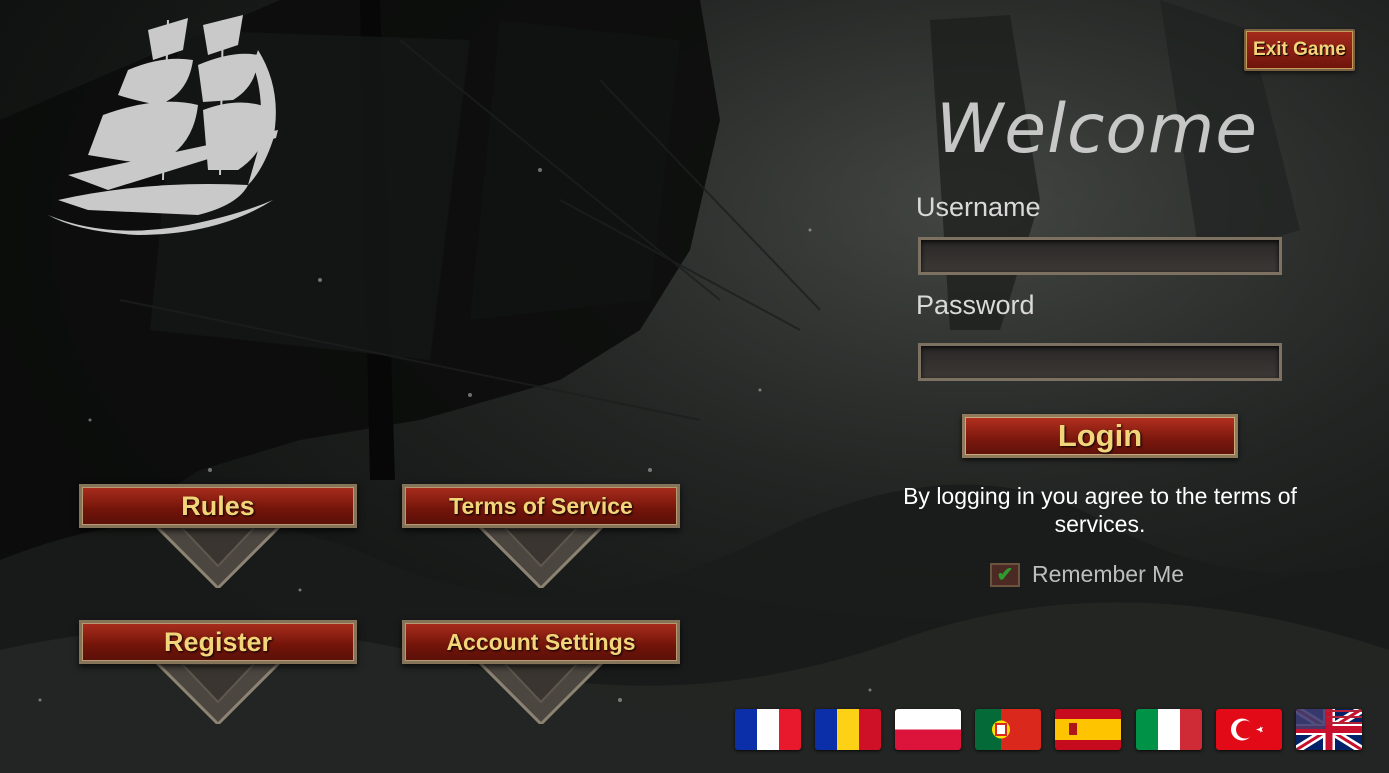 The image size is (1389, 773). I want to click on welcome-title: Welcome, so click(1097, 129).